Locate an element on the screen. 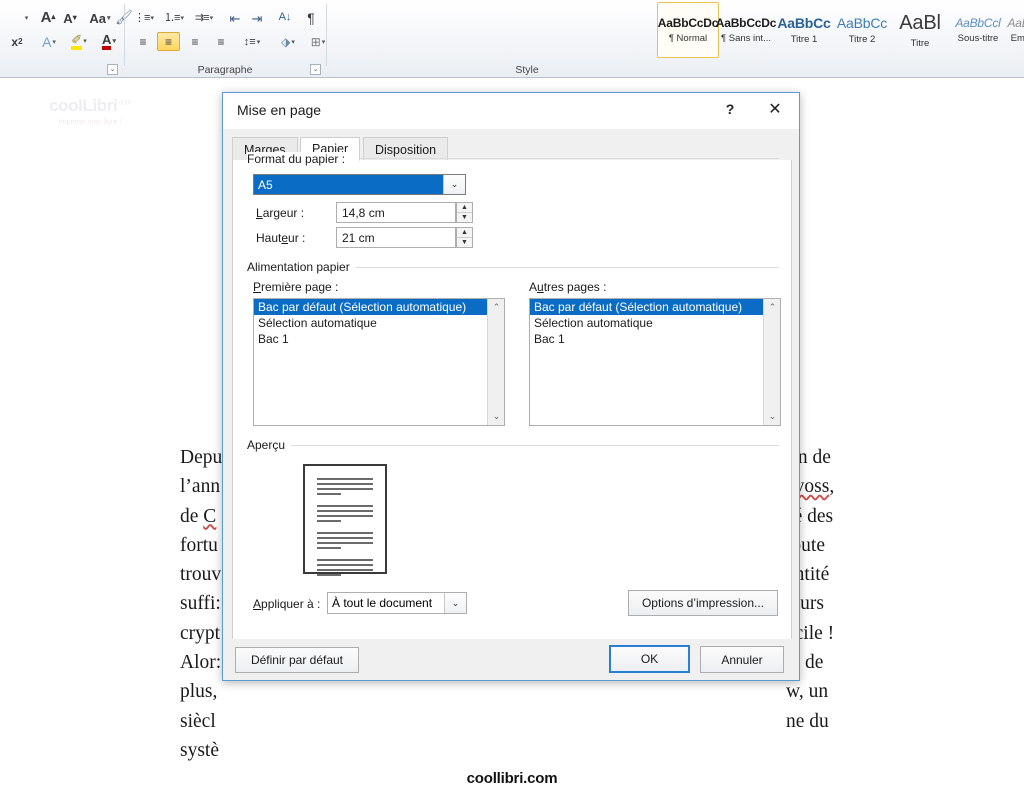 Image resolution: width=1024 pixels, height=787 pixels. cancel-label: Annuler is located at coordinates (742, 659).